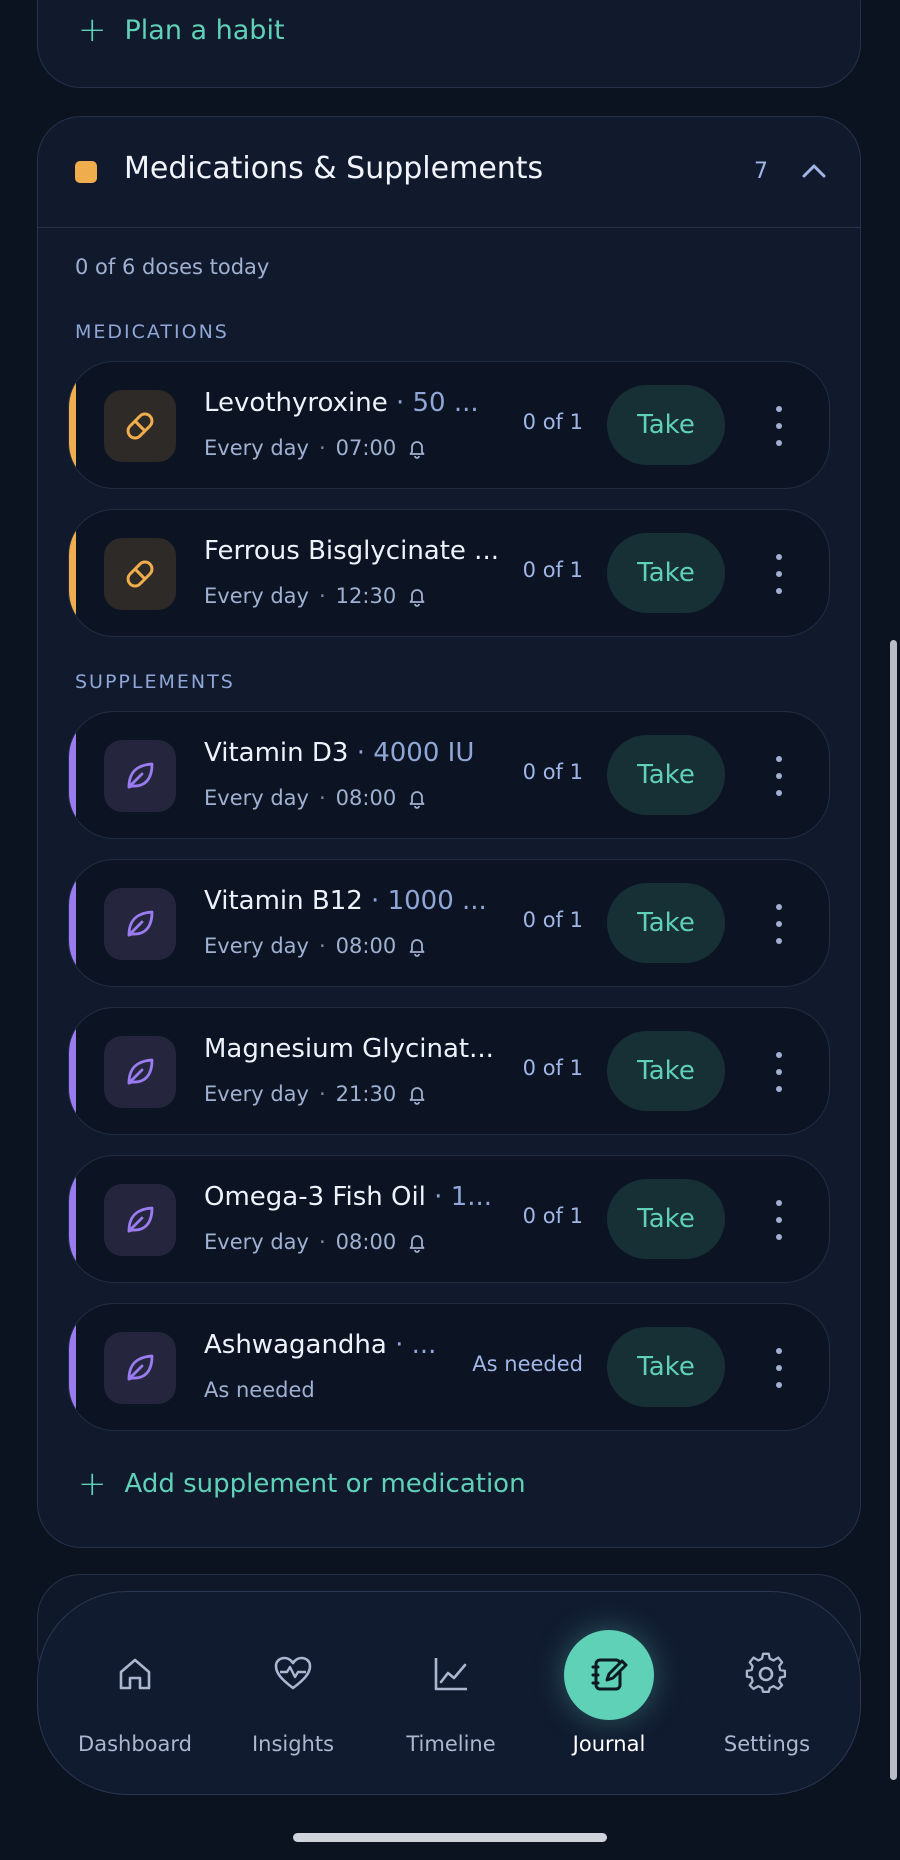 The image size is (900, 1860). I want to click on medications-header: Medications & Supplements 7, so click(449, 172).